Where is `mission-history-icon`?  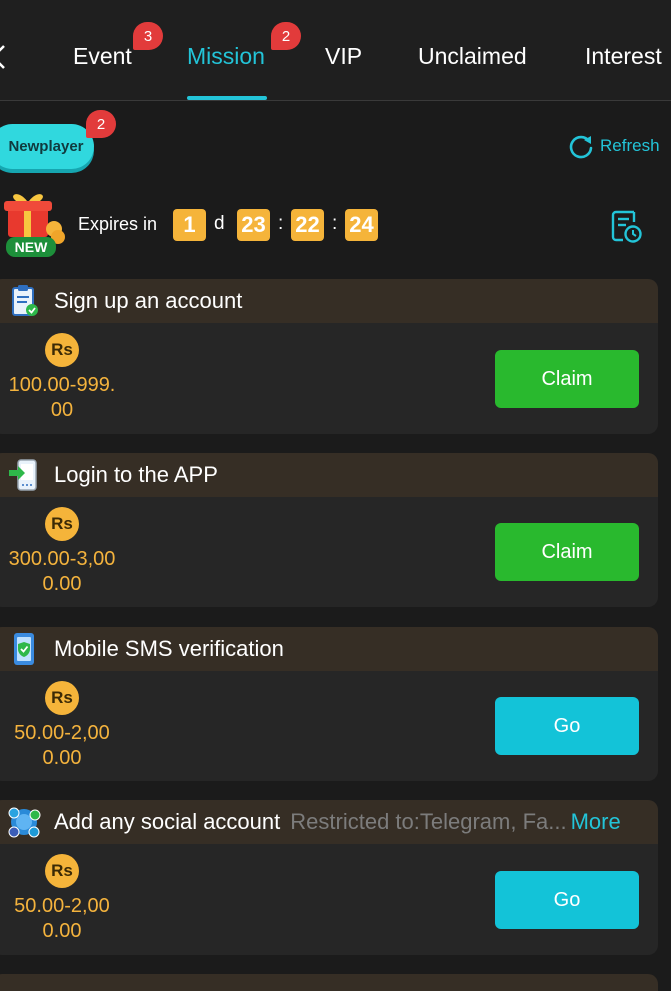 mission-history-icon is located at coordinates (627, 226).